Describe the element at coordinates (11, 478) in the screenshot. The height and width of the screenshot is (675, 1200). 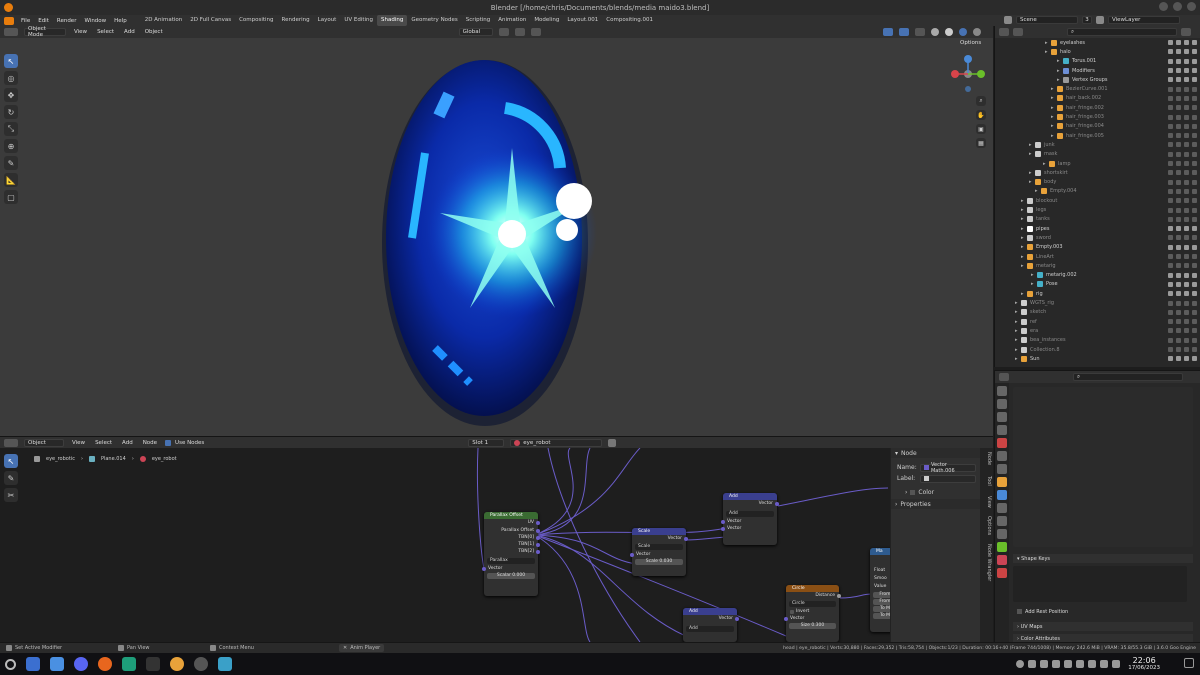
I see `node-annotate-tool-icon: ✎` at that location.